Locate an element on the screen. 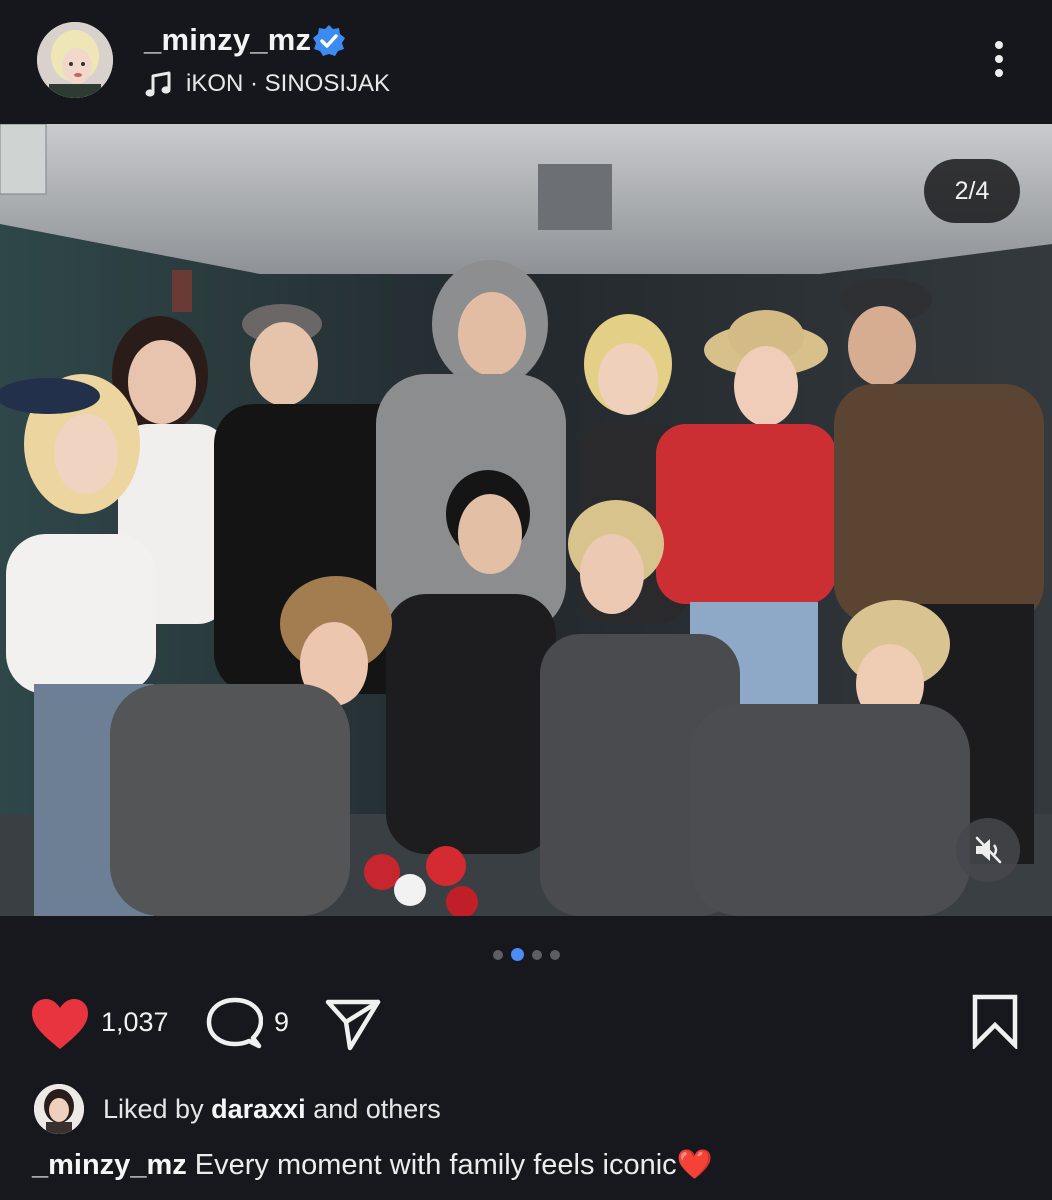 The width and height of the screenshot is (1052, 1200). caption-username: _minzy_mz is located at coordinates (109, 1165).